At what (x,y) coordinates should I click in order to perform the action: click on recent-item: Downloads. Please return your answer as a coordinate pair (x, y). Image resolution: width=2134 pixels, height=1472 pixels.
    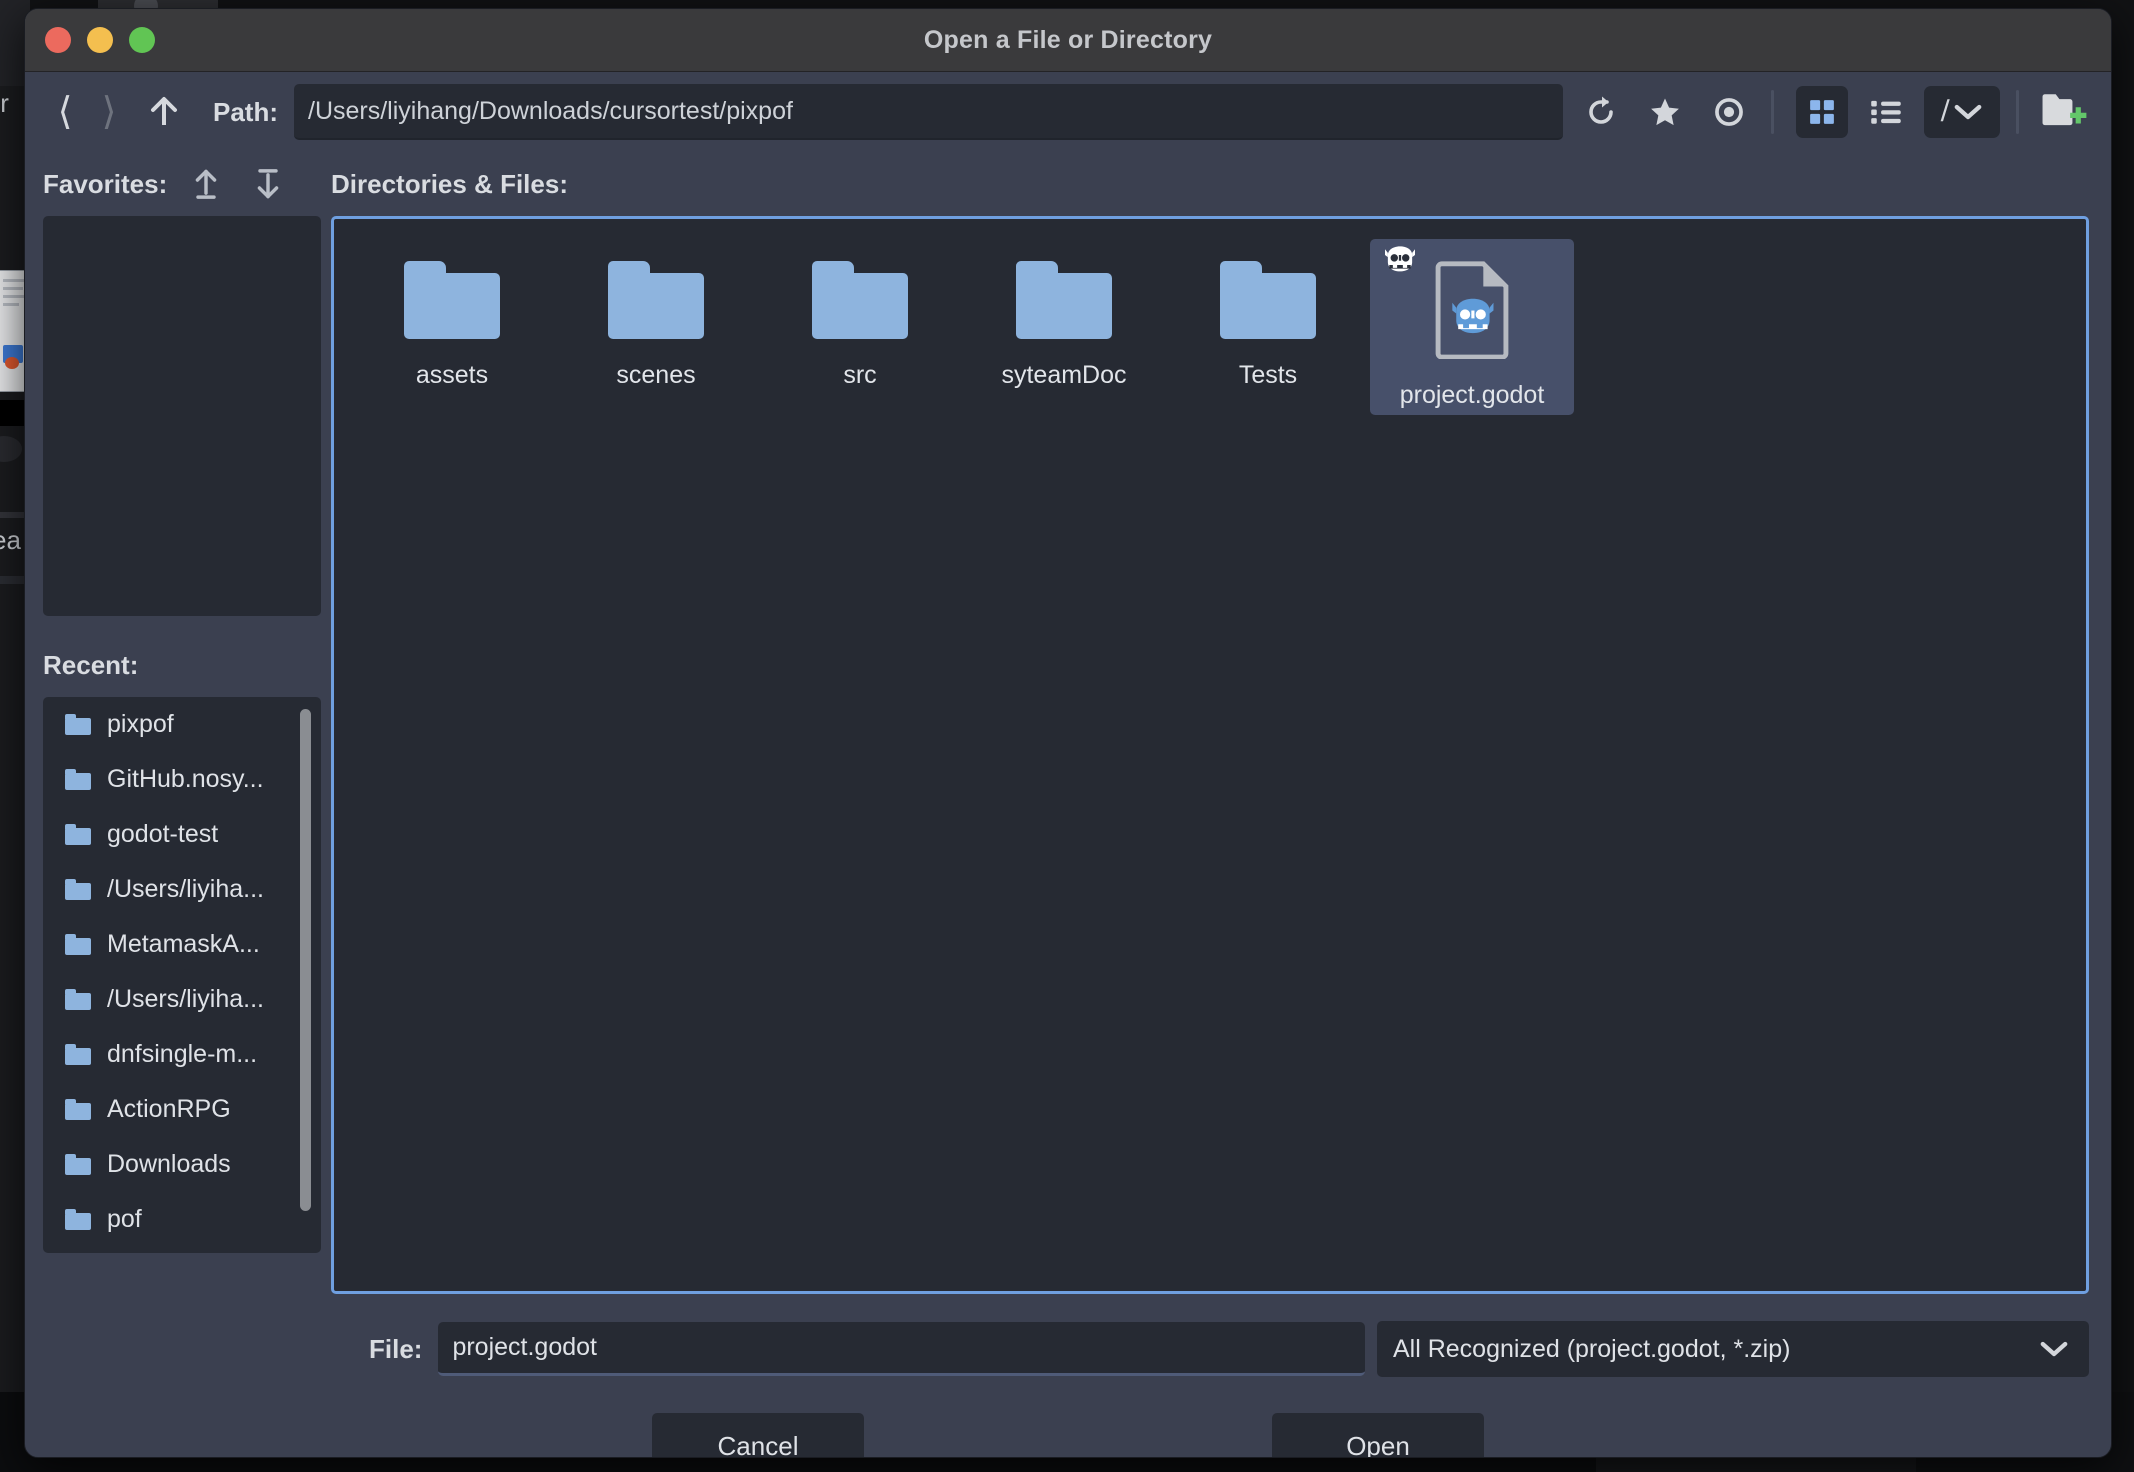
    Looking at the image, I should click on (182, 1164).